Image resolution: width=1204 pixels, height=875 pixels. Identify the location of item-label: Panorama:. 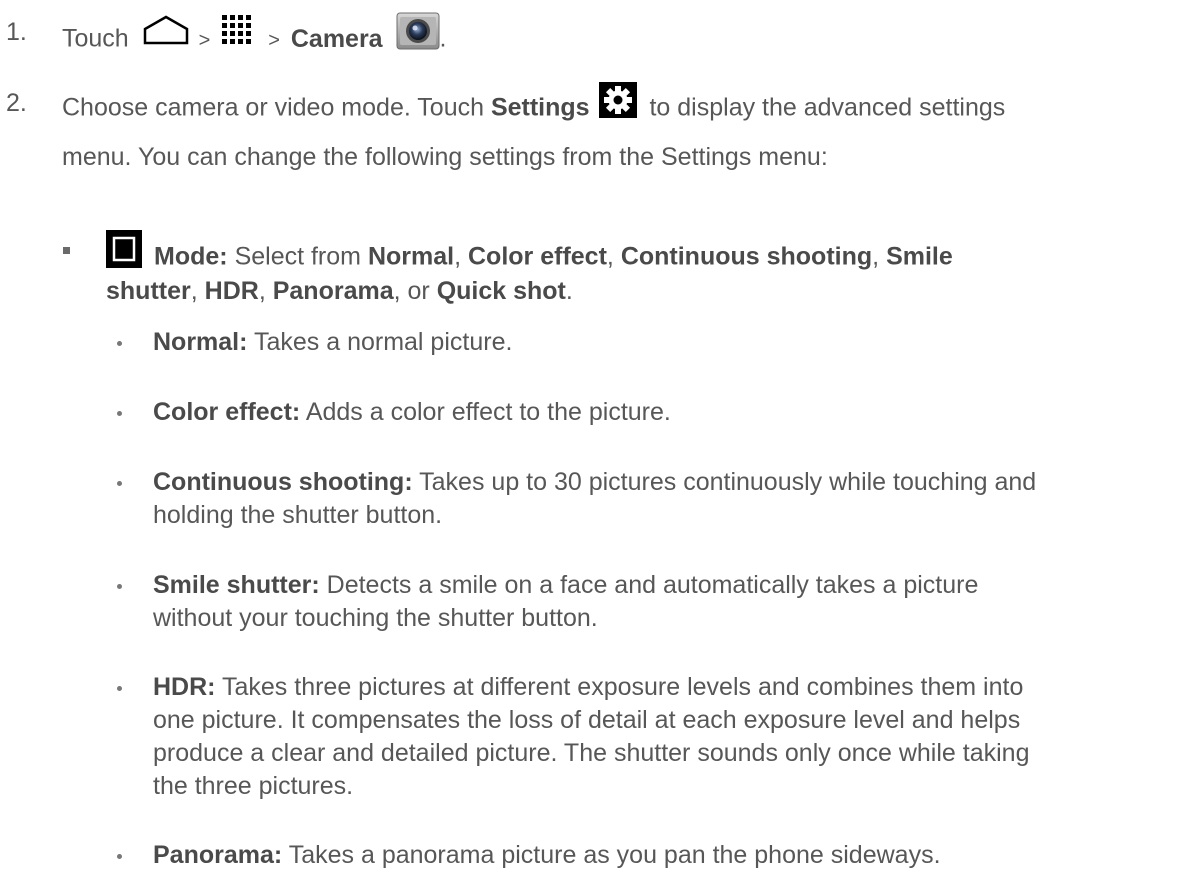
(218, 855).